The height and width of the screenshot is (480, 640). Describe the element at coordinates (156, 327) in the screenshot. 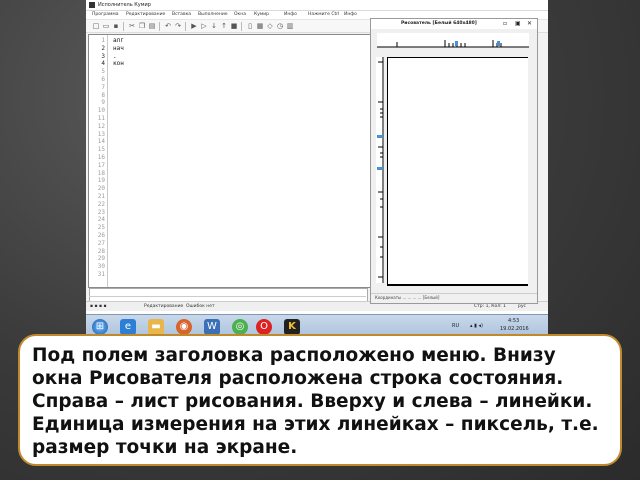

I see `folder-icon: ▬` at that location.